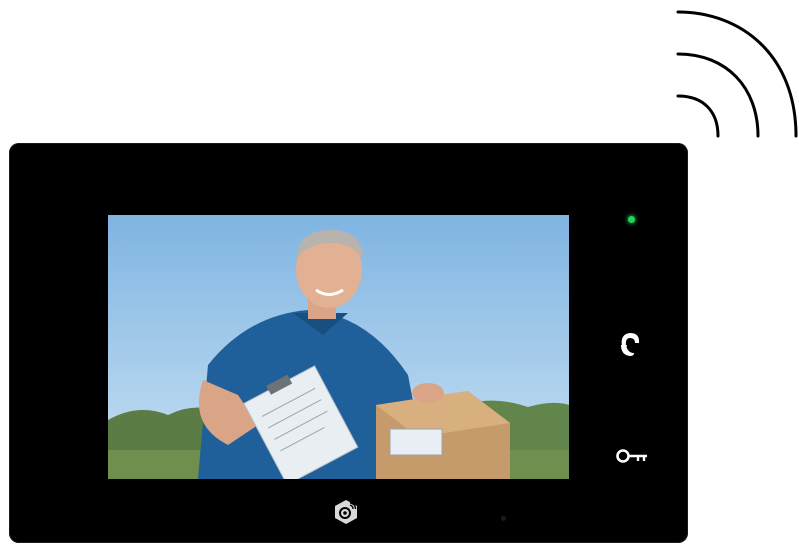  I want to click on settings-home-icon, so click(346, 512).